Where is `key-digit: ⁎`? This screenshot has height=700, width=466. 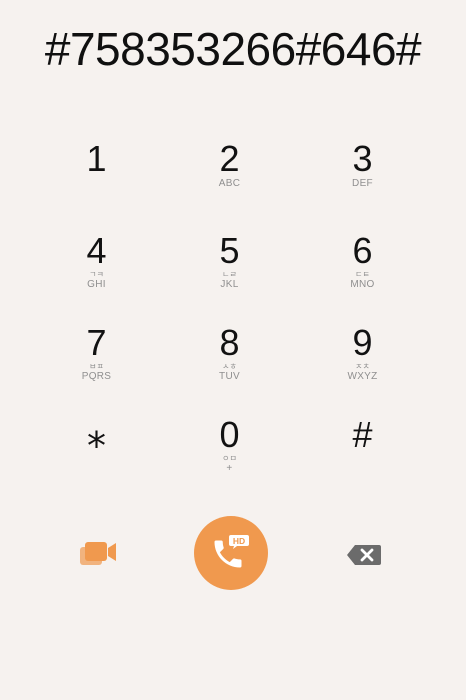
key-digit: ⁎ is located at coordinates (96, 435).